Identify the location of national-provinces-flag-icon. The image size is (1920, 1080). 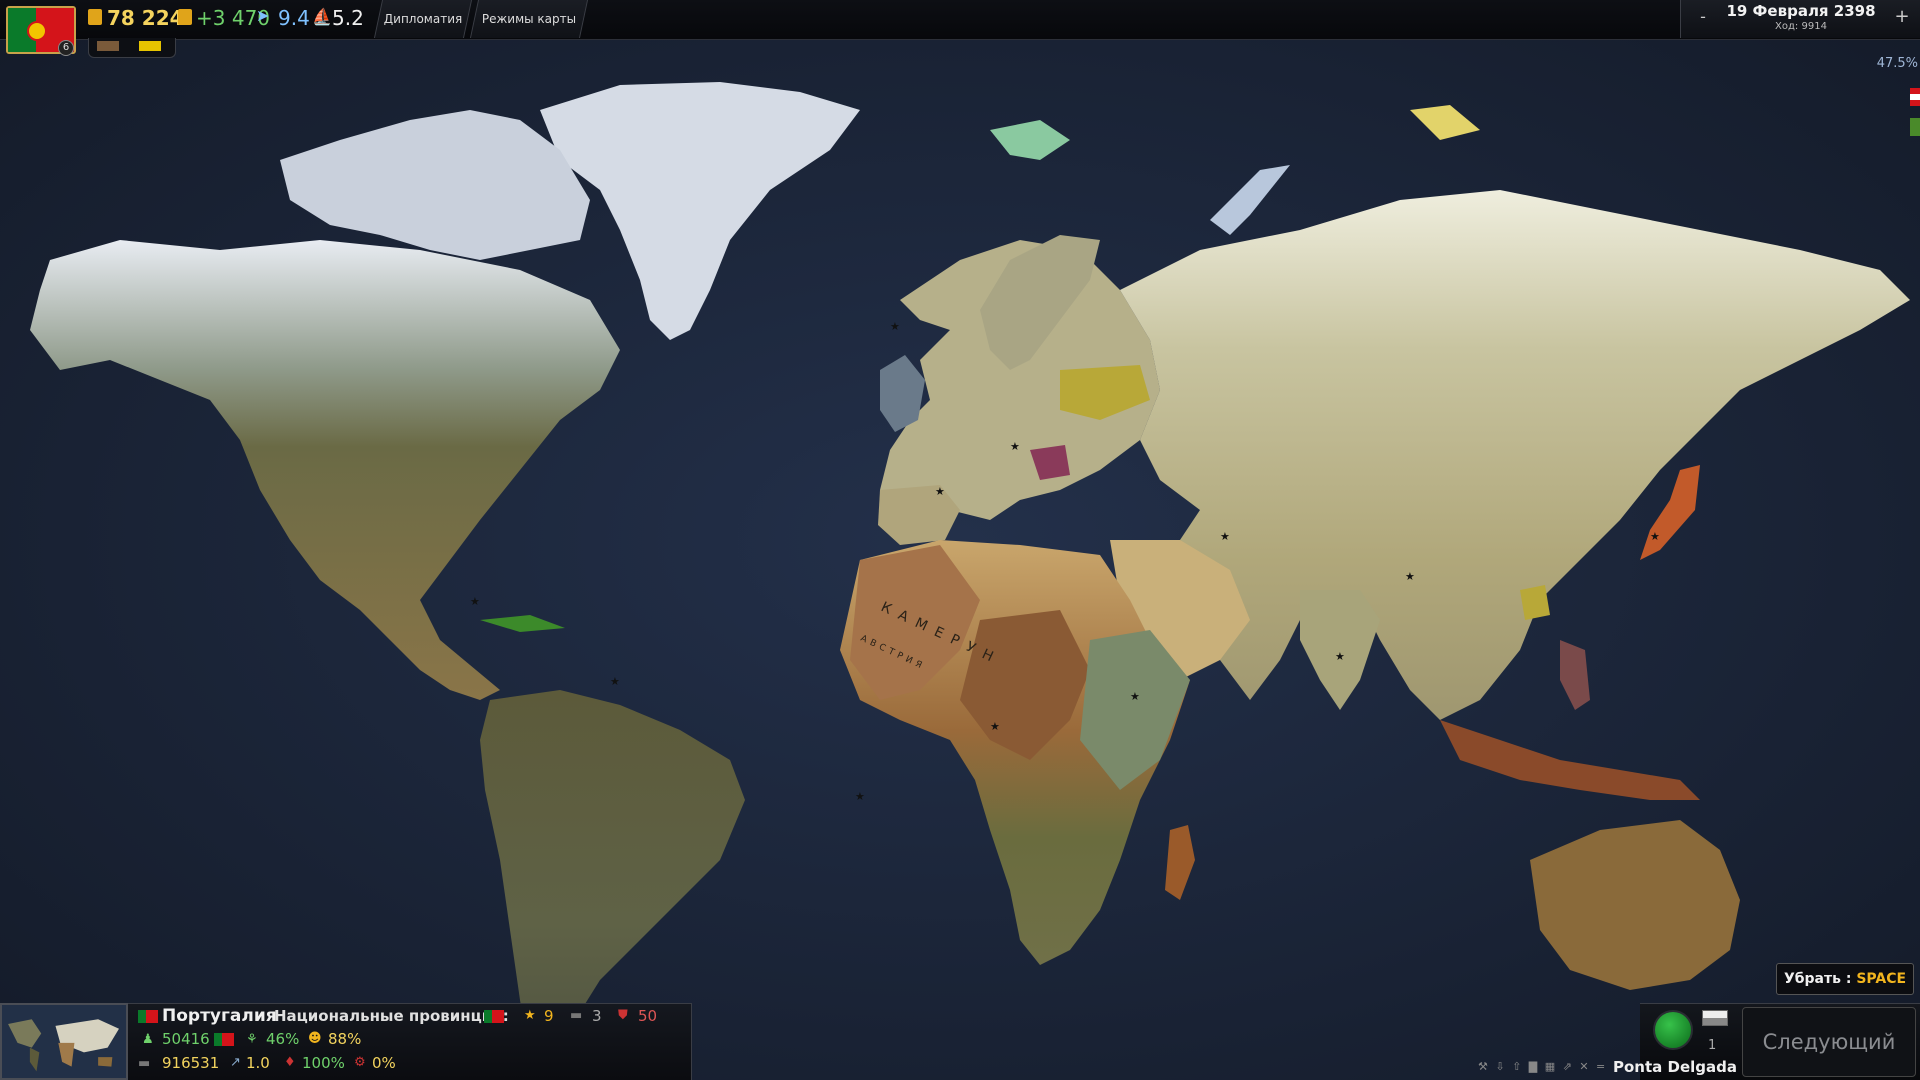
(494, 1016).